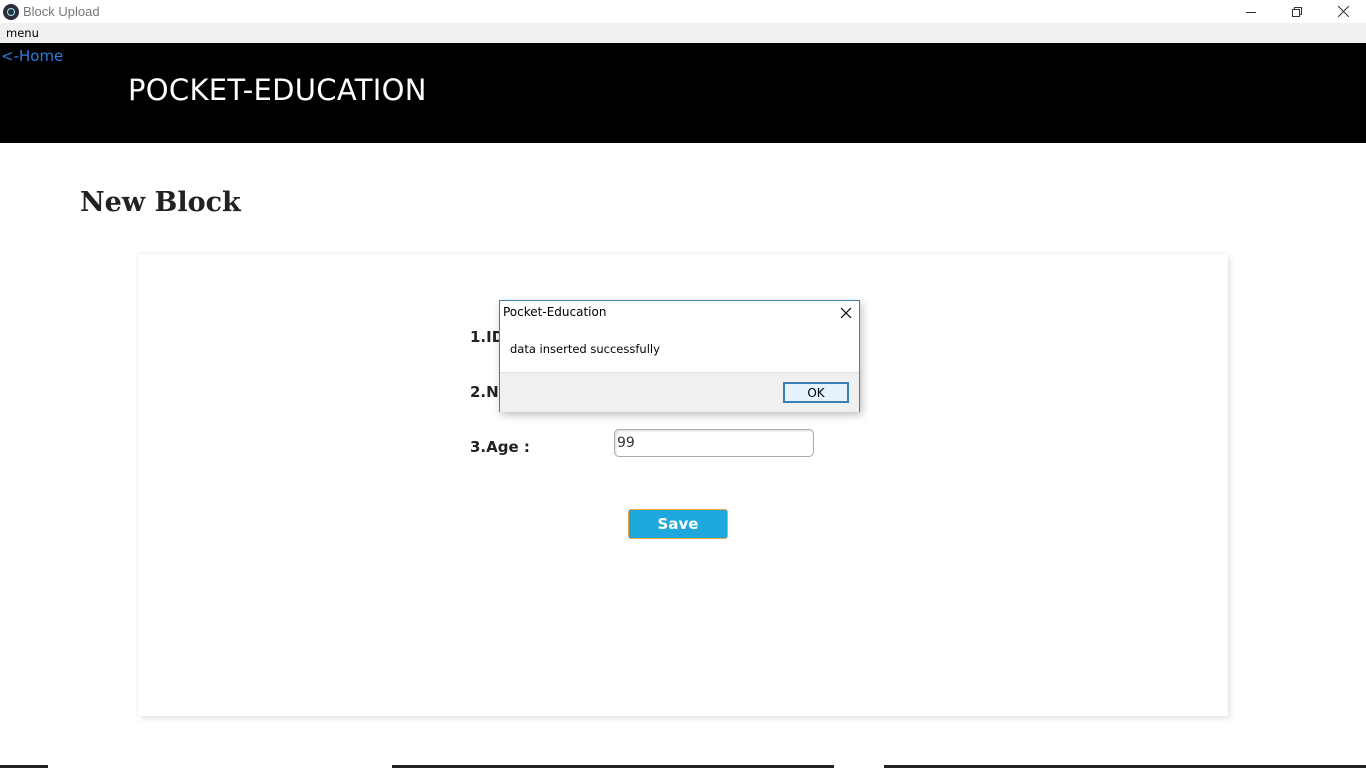  Describe the element at coordinates (683, 33) in the screenshot. I see `menu-bar: menu` at that location.